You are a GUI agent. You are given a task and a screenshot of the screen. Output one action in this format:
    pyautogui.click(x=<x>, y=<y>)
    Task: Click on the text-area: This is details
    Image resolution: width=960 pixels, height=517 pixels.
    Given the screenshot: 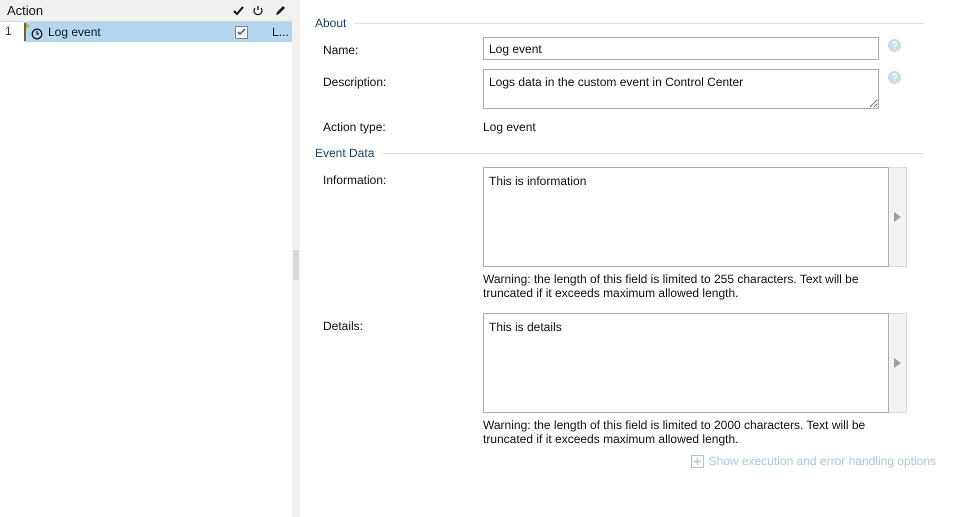 What is the action you would take?
    pyautogui.click(x=686, y=363)
    